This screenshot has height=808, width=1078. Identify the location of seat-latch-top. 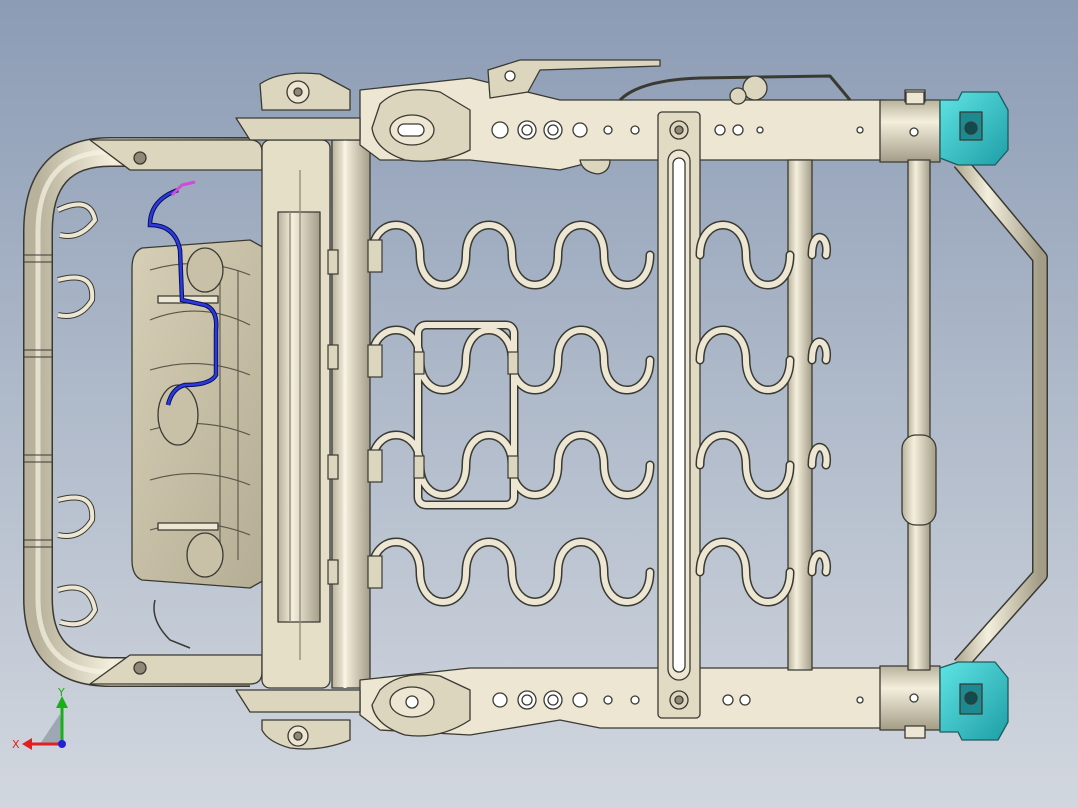
(974, 128).